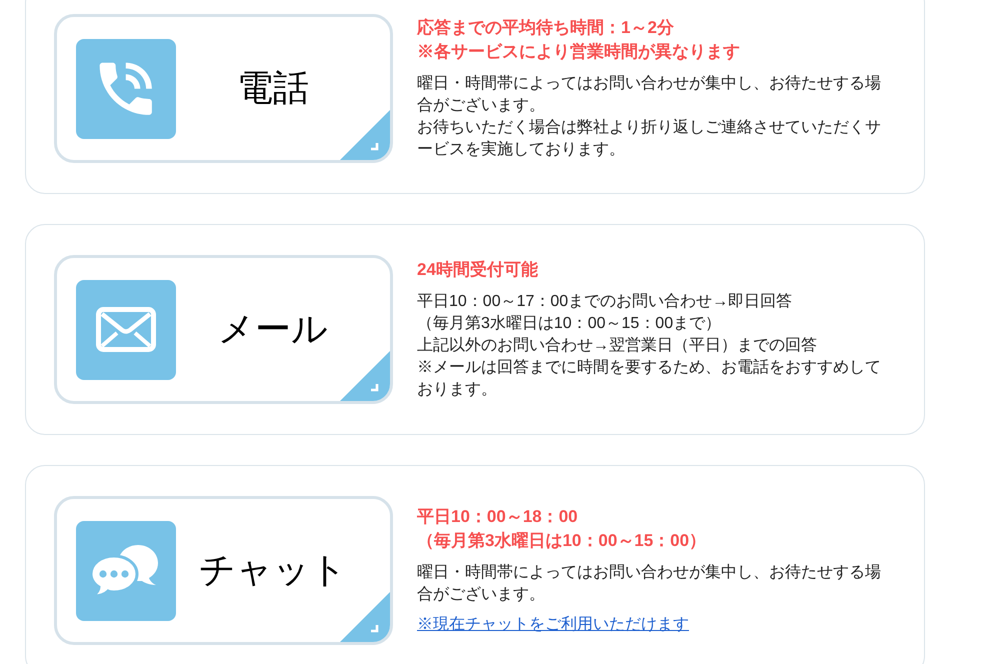 The image size is (983, 664). I want to click on availability-link: ※現在チャットをご利用いただけます, so click(553, 625).